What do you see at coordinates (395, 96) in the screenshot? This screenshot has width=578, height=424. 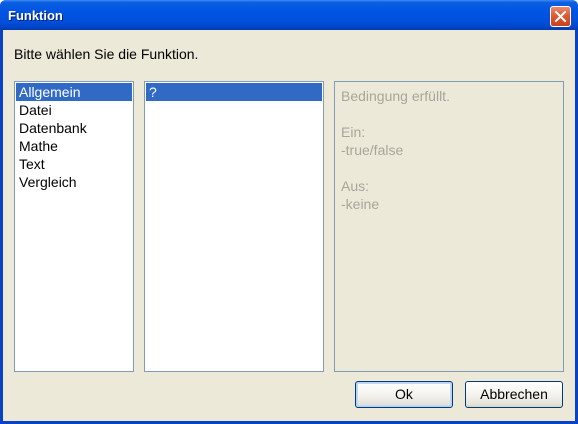 I see `description-summary: Bedingung erfüllt.` at bounding box center [395, 96].